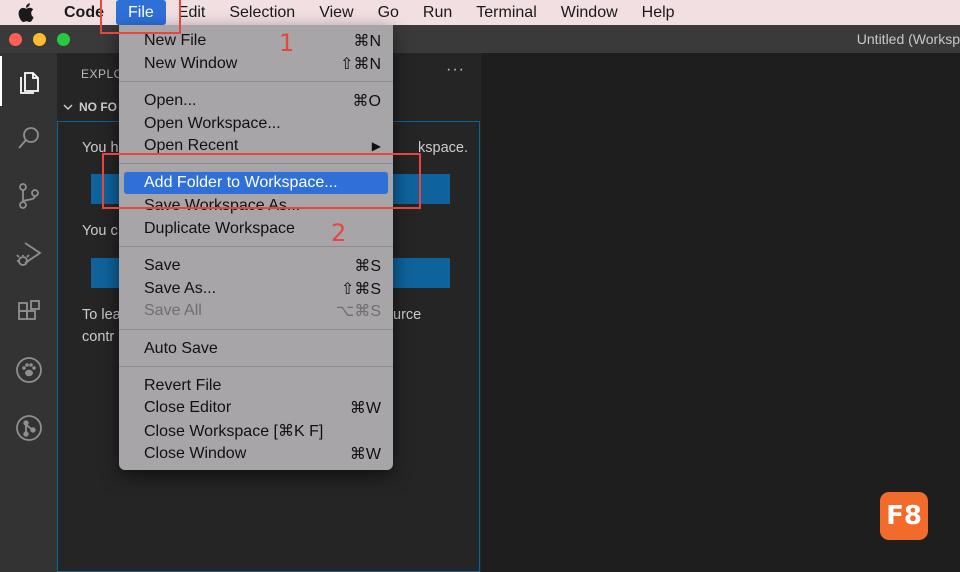  What do you see at coordinates (28, 138) in the screenshot?
I see `search-icon` at bounding box center [28, 138].